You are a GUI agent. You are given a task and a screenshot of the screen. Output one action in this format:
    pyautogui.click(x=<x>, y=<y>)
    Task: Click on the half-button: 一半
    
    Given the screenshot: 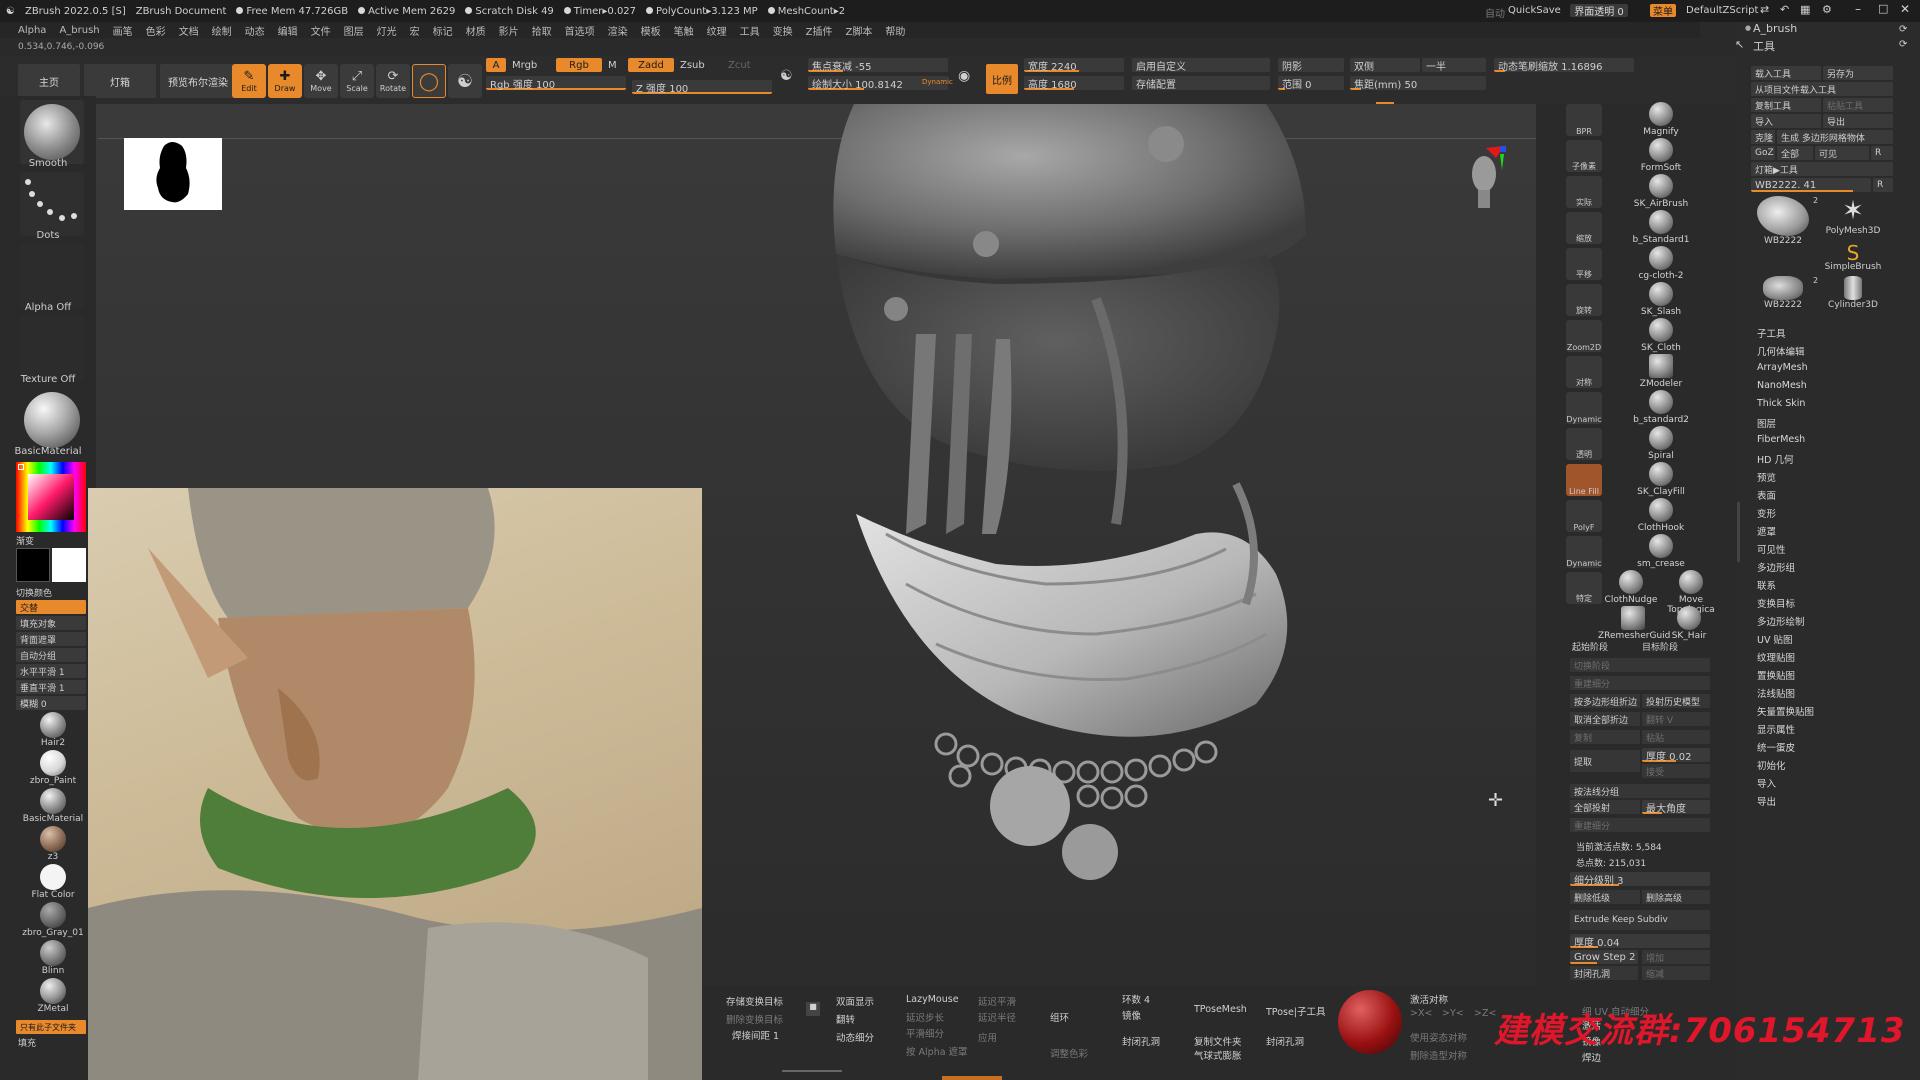 What is the action you would take?
    pyautogui.click(x=1454, y=65)
    